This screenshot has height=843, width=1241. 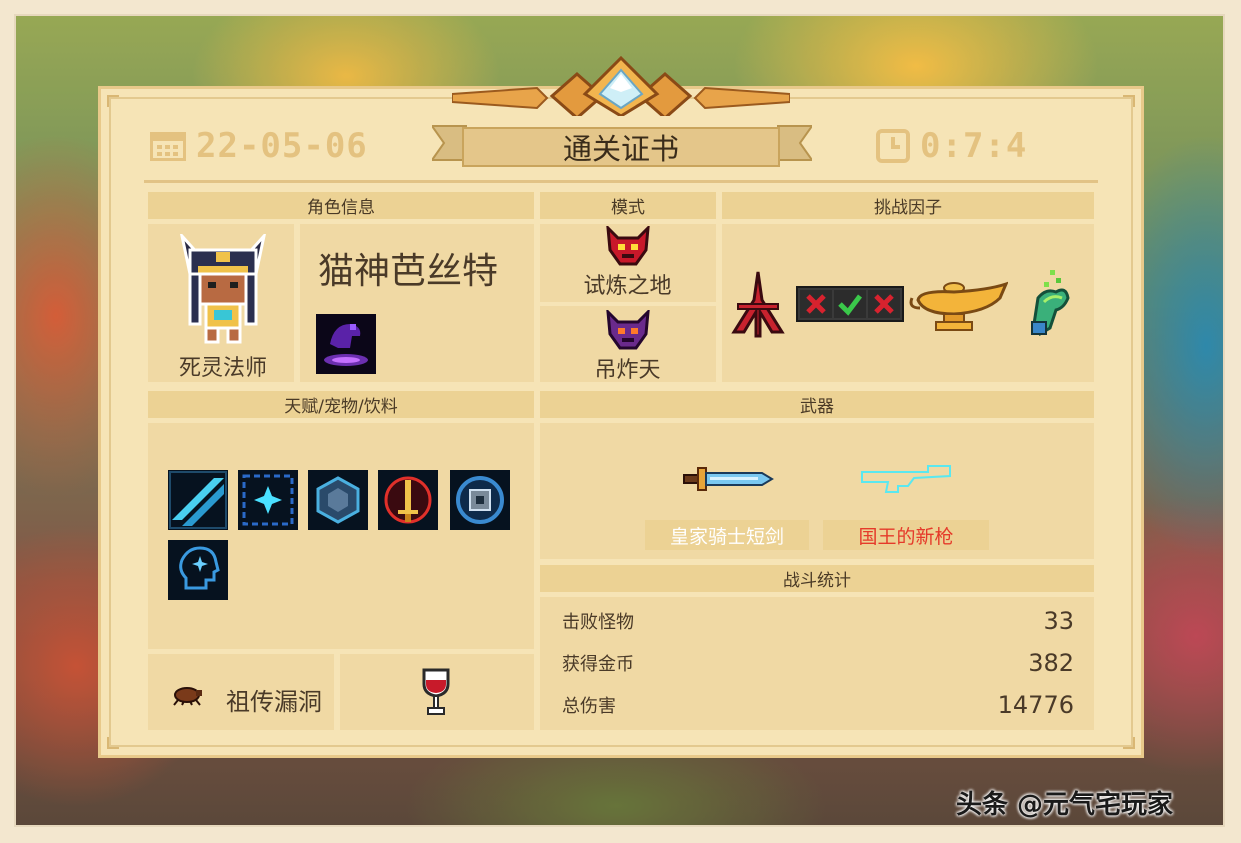 What do you see at coordinates (480, 500) in the screenshot?
I see `blue-chip-icon` at bounding box center [480, 500].